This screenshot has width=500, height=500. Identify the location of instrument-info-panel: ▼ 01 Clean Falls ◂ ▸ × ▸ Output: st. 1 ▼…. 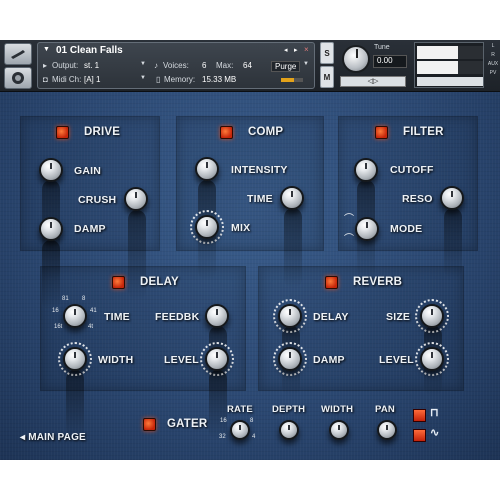
(176, 65).